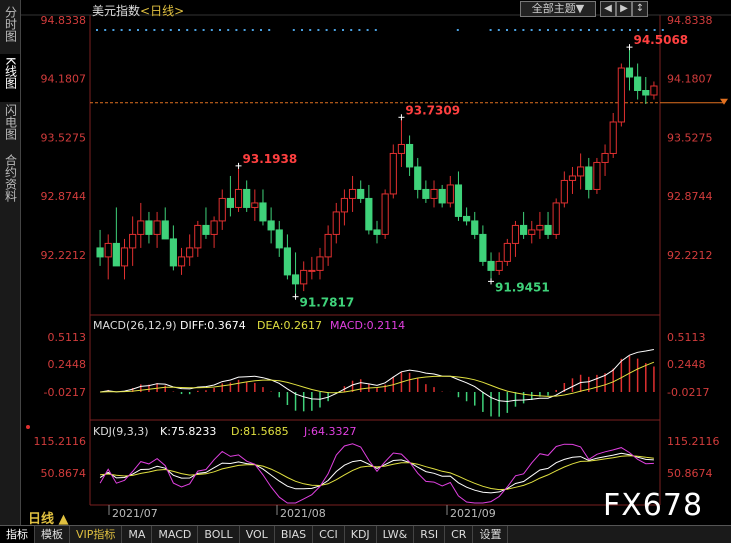 This screenshot has height=543, width=731. Describe the element at coordinates (473, 513) in the screenshot. I see `date-label: 2021/09` at that location.